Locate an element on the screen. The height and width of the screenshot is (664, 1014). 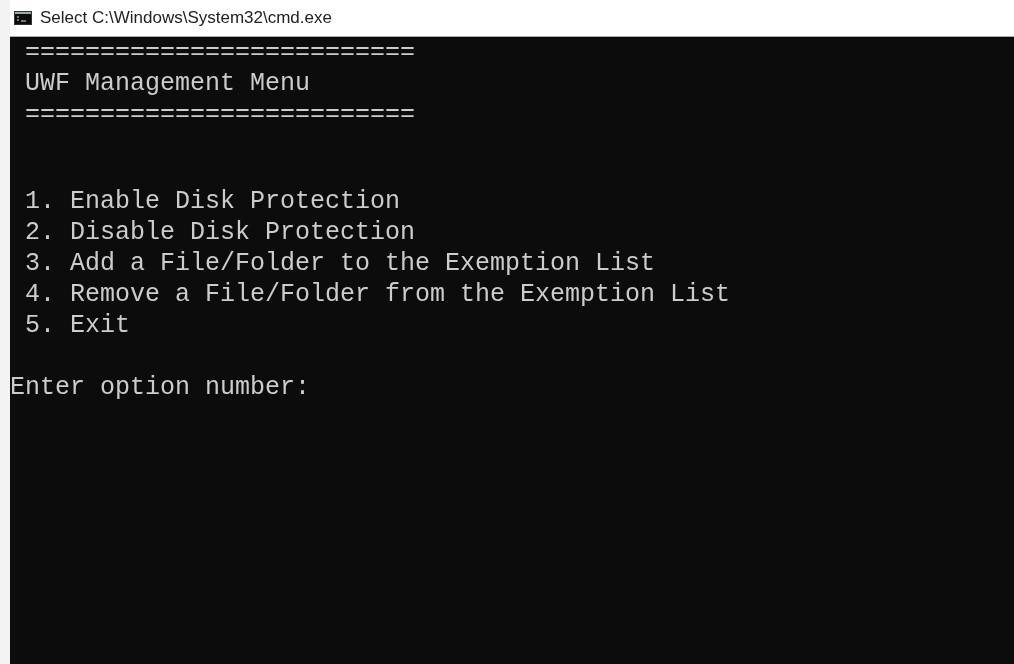
menu-option: 3. Add a File/Folder to the Exemption List is located at coordinates (333, 263).